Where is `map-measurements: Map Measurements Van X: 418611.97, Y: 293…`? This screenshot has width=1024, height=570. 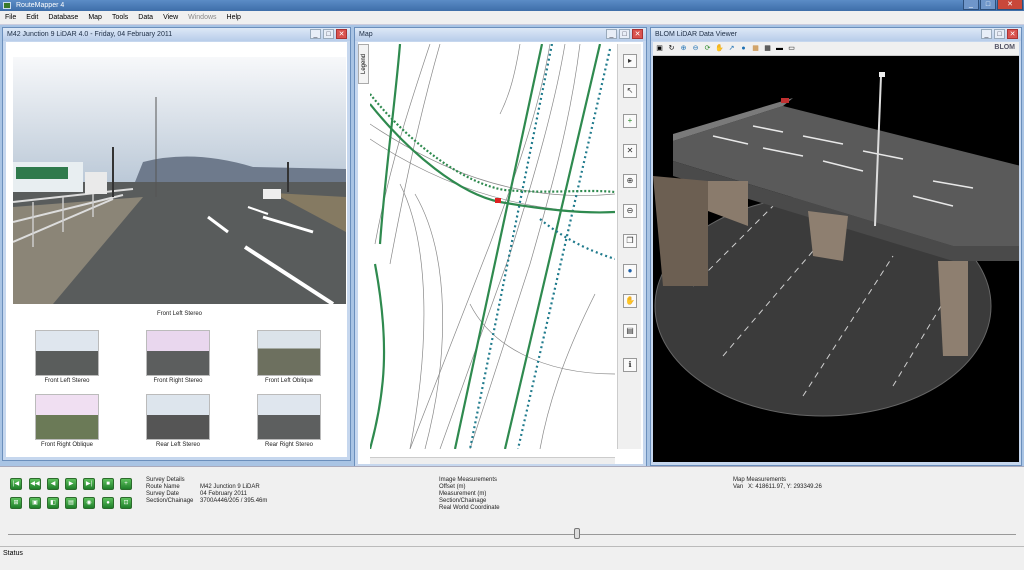 map-measurements: Map Measurements Van X: 418611.97, Y: 293… is located at coordinates (843, 484).